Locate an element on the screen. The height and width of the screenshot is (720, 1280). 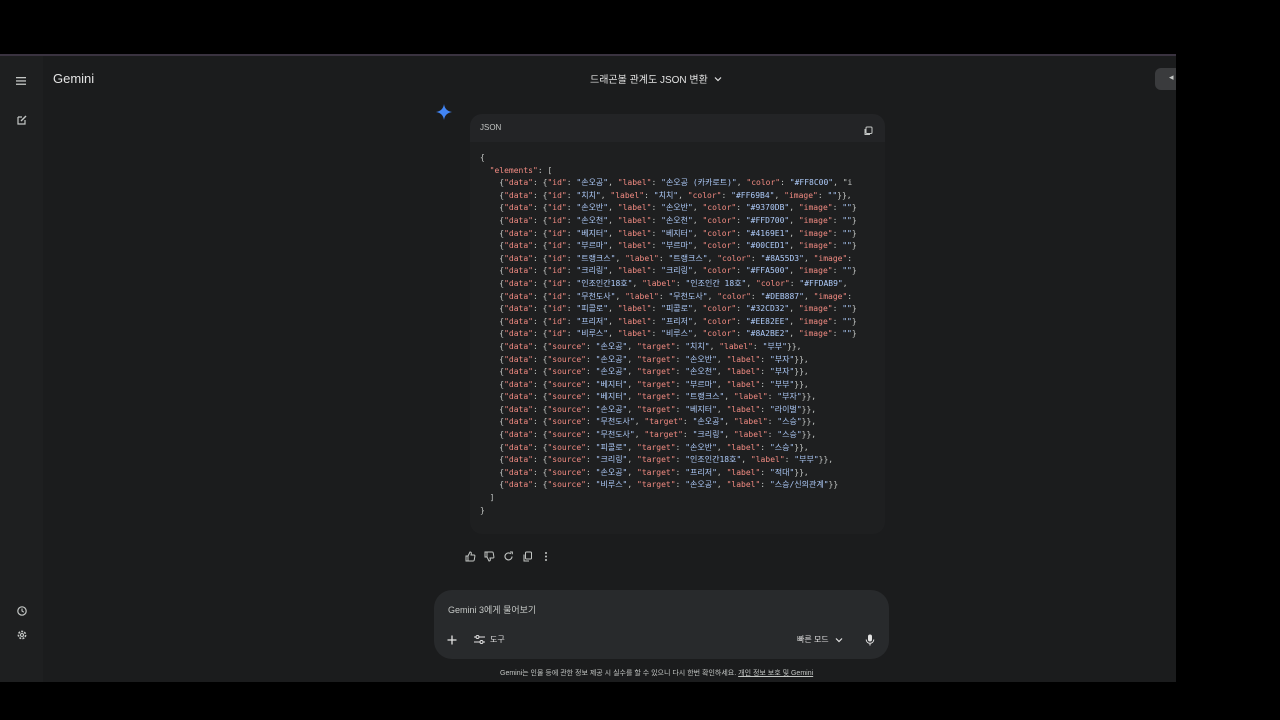
microphone-icon is located at coordinates (871, 639).